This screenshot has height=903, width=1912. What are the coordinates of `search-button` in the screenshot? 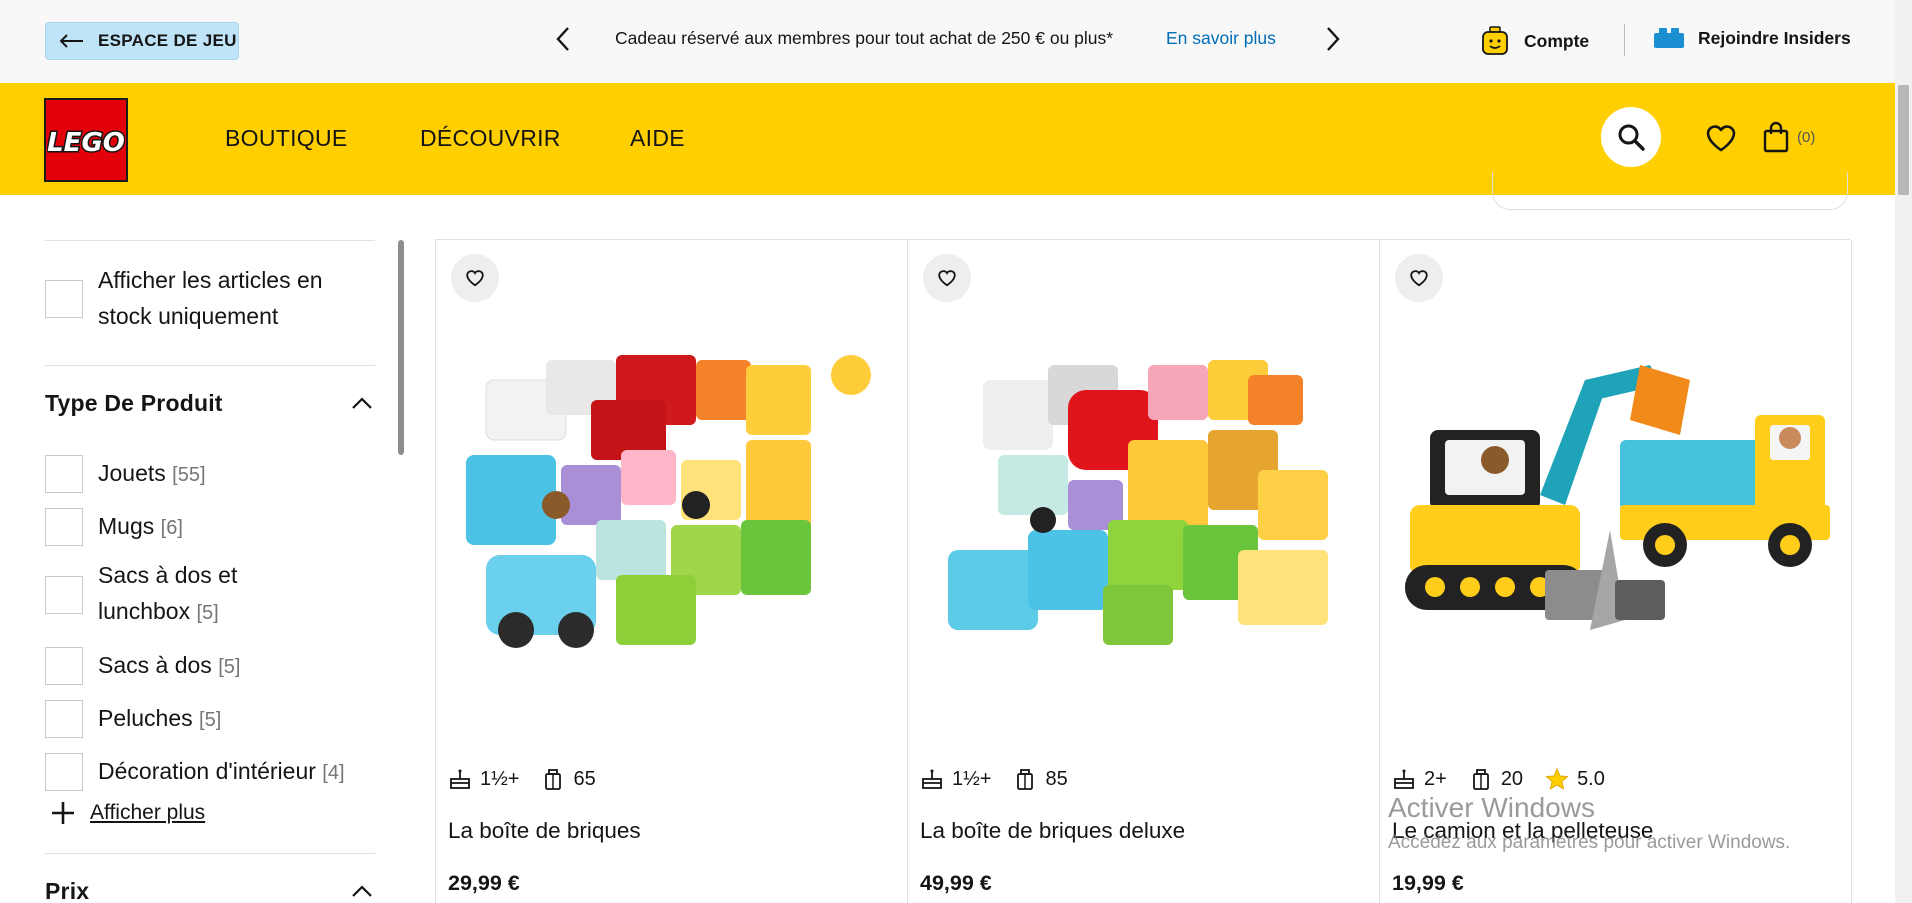 It's located at (1631, 137).